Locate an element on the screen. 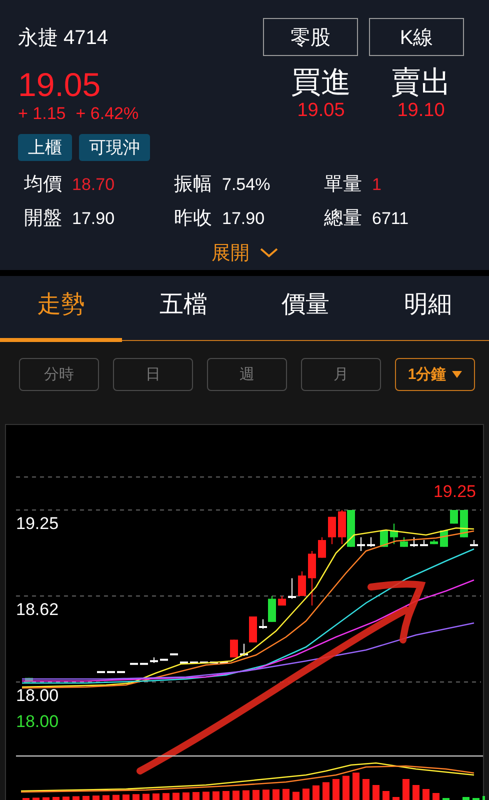  header-button: 零股 is located at coordinates (310, 37).